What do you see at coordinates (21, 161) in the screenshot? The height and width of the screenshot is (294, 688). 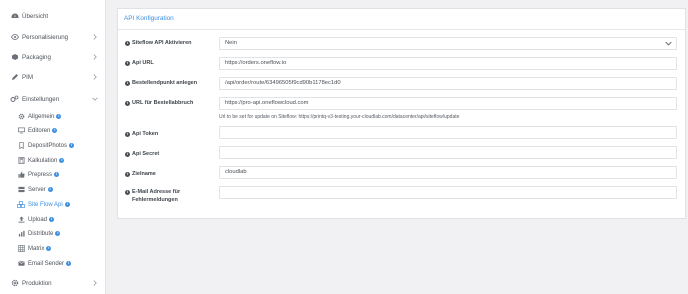 I see `calculator-icon` at bounding box center [21, 161].